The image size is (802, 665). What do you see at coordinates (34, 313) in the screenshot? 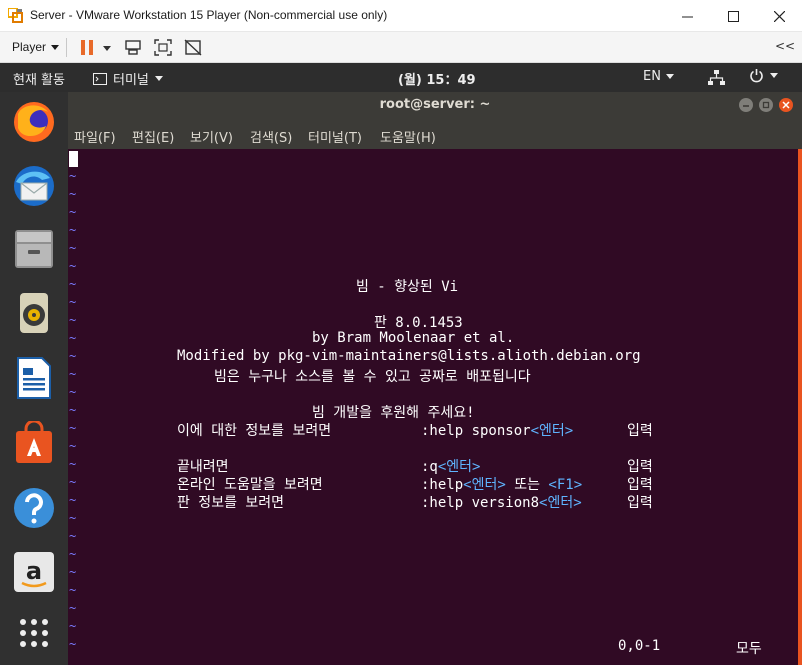
I see `dock-rhythmbox` at bounding box center [34, 313].